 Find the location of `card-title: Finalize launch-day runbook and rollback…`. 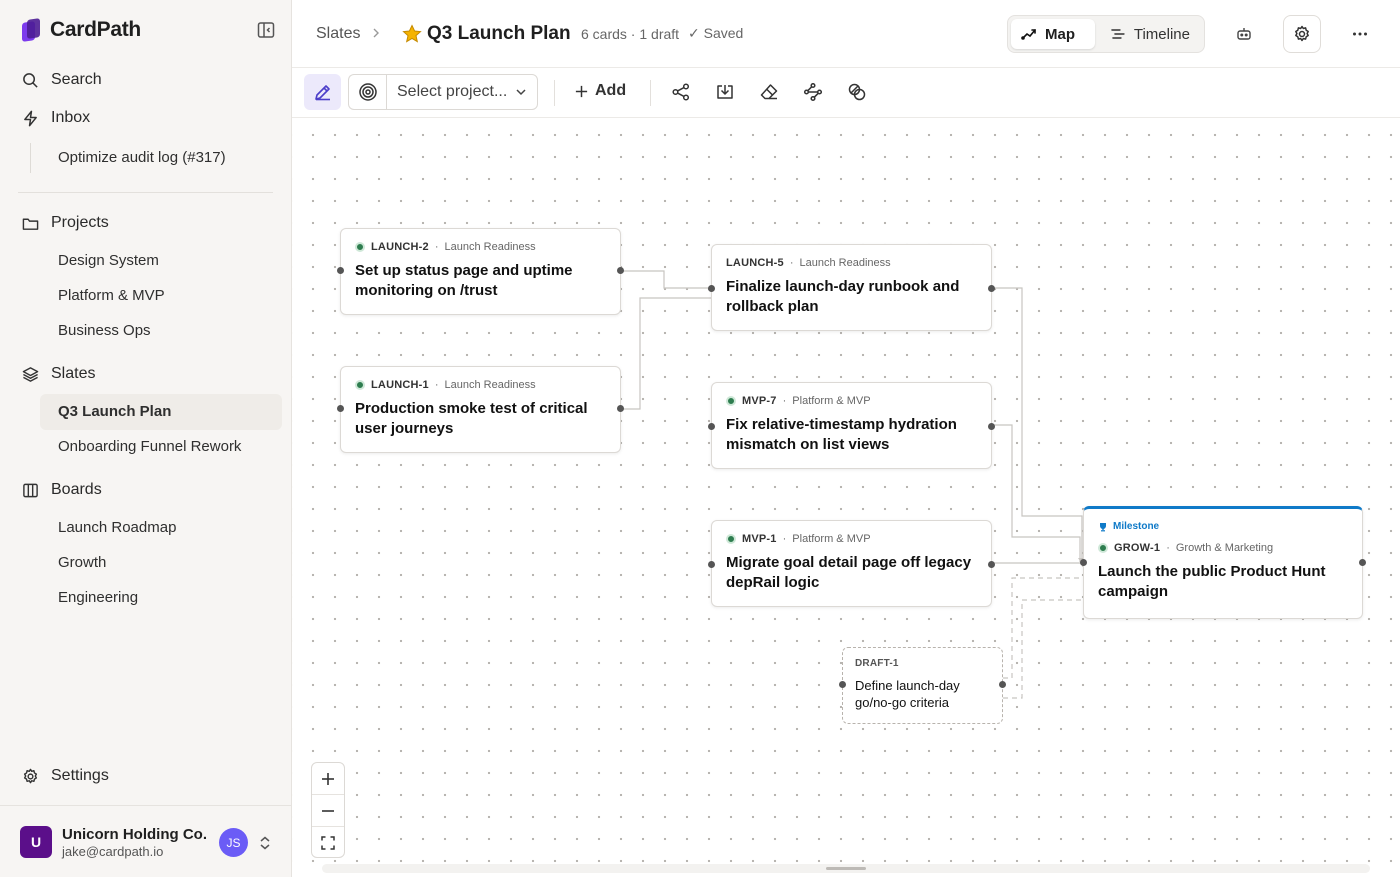

card-title: Finalize launch-day runbook and rollback… is located at coordinates (843, 296).